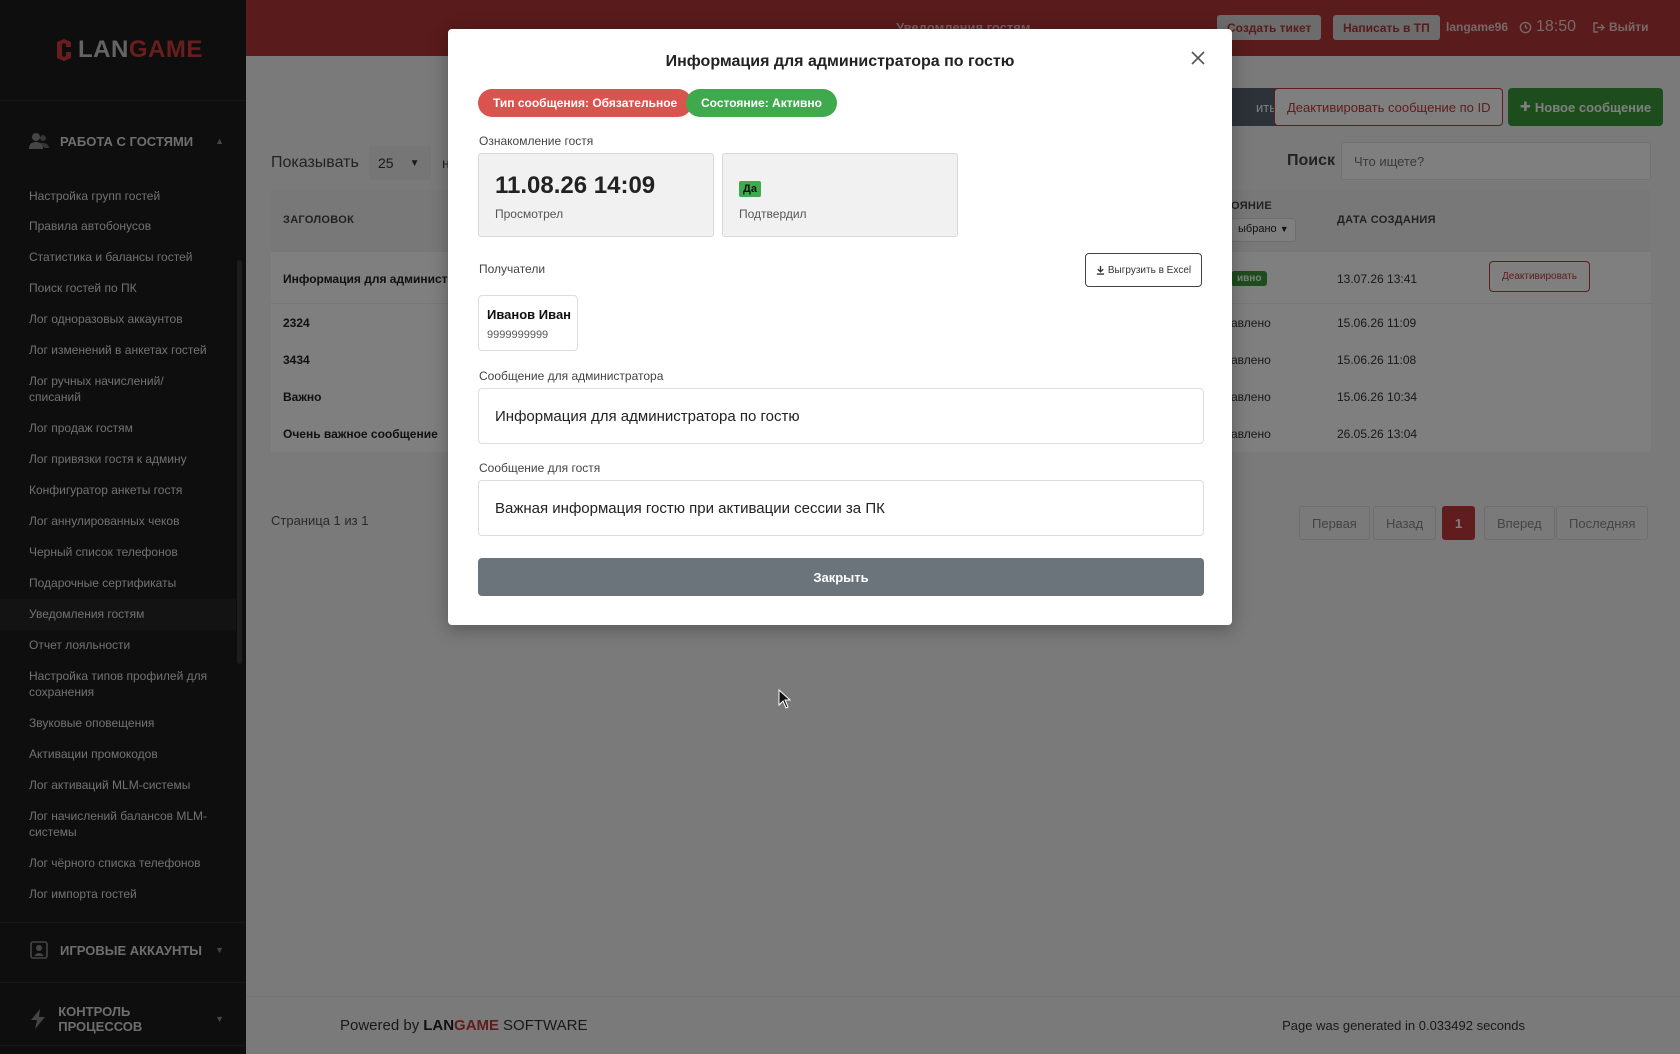 This screenshot has height=1054, width=1680. I want to click on recipient-phone: 9999999999, so click(518, 335).